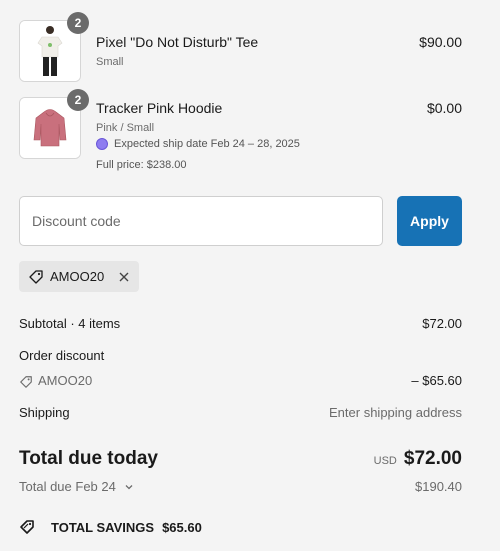 This screenshot has height=551, width=500. Describe the element at coordinates (177, 42) in the screenshot. I see `product-name: Pixel "Do Not Disturb" Tee` at that location.